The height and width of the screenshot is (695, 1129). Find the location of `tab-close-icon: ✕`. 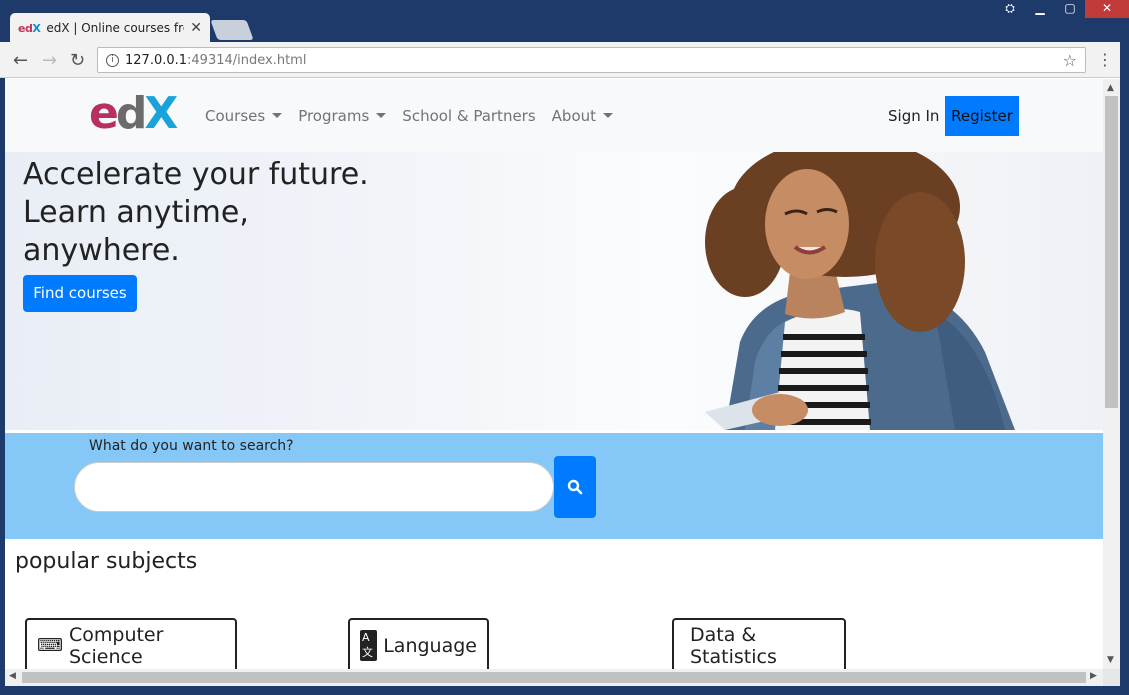

tab-close-icon: ✕ is located at coordinates (196, 28).